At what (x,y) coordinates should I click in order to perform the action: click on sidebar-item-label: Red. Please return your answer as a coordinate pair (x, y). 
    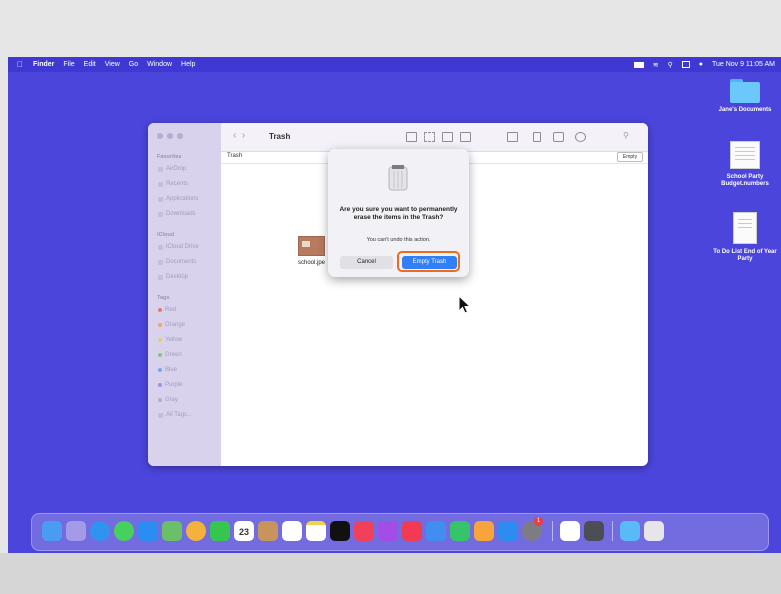
    Looking at the image, I should click on (171, 310).